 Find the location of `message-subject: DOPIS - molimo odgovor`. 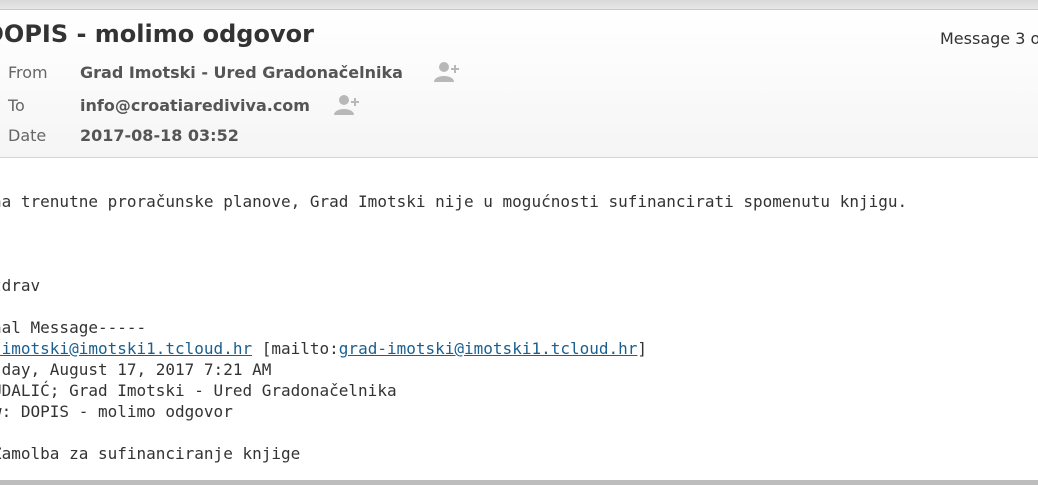

message-subject: DOPIS - molimo odgovor is located at coordinates (157, 34).